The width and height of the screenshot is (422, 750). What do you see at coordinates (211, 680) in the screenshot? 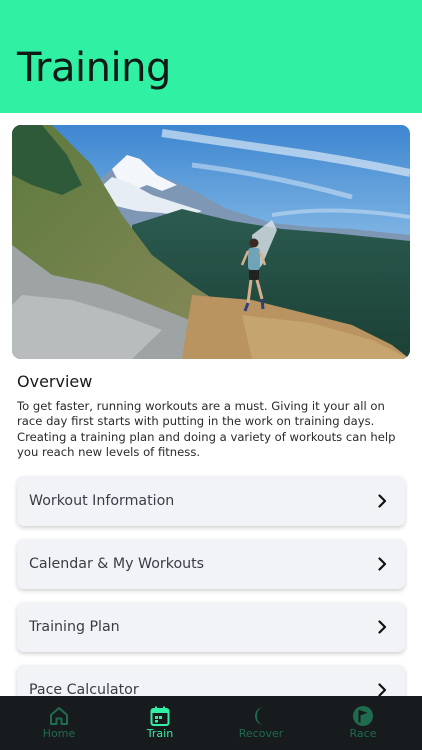
I see `pace-calculator-button: Pace Calculator` at bounding box center [211, 680].